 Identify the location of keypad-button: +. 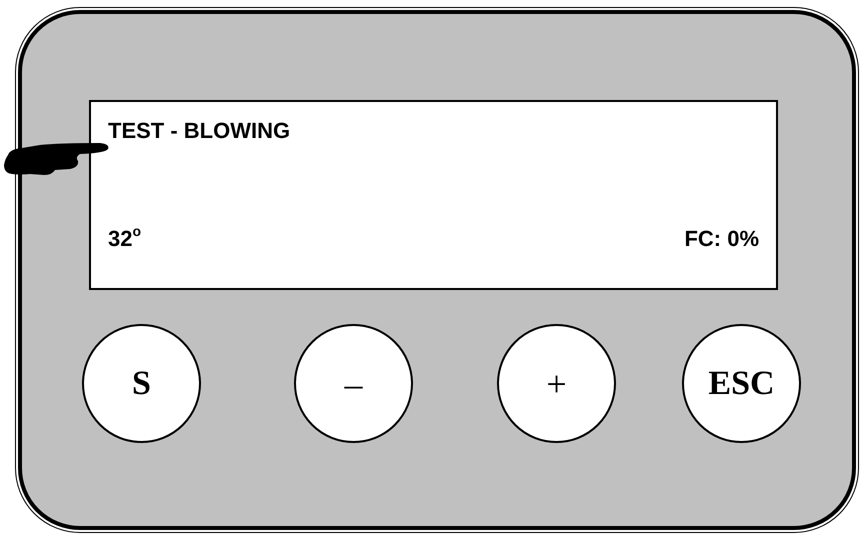
(556, 383).